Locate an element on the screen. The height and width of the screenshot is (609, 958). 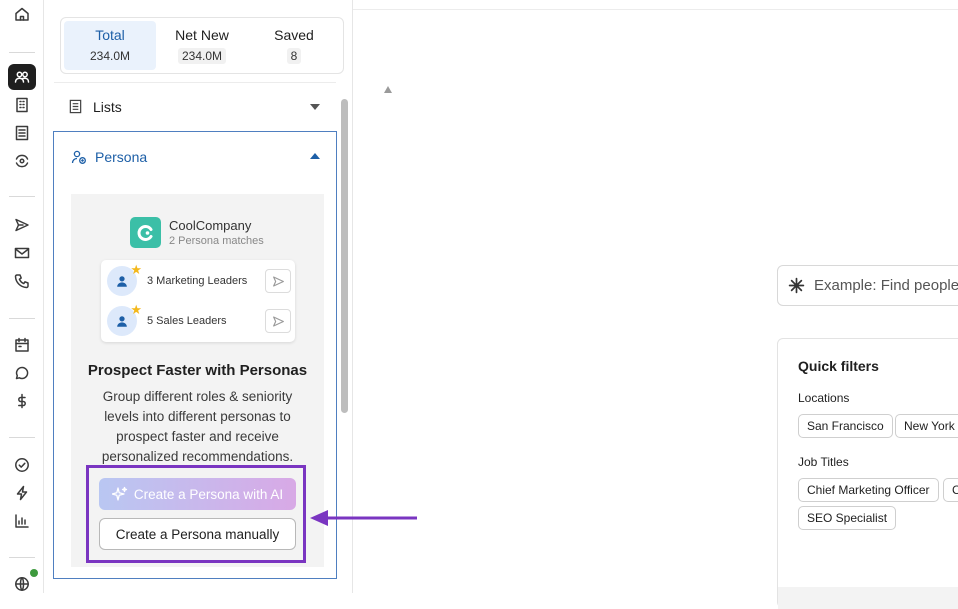
chip-location: New York is located at coordinates (926, 426).